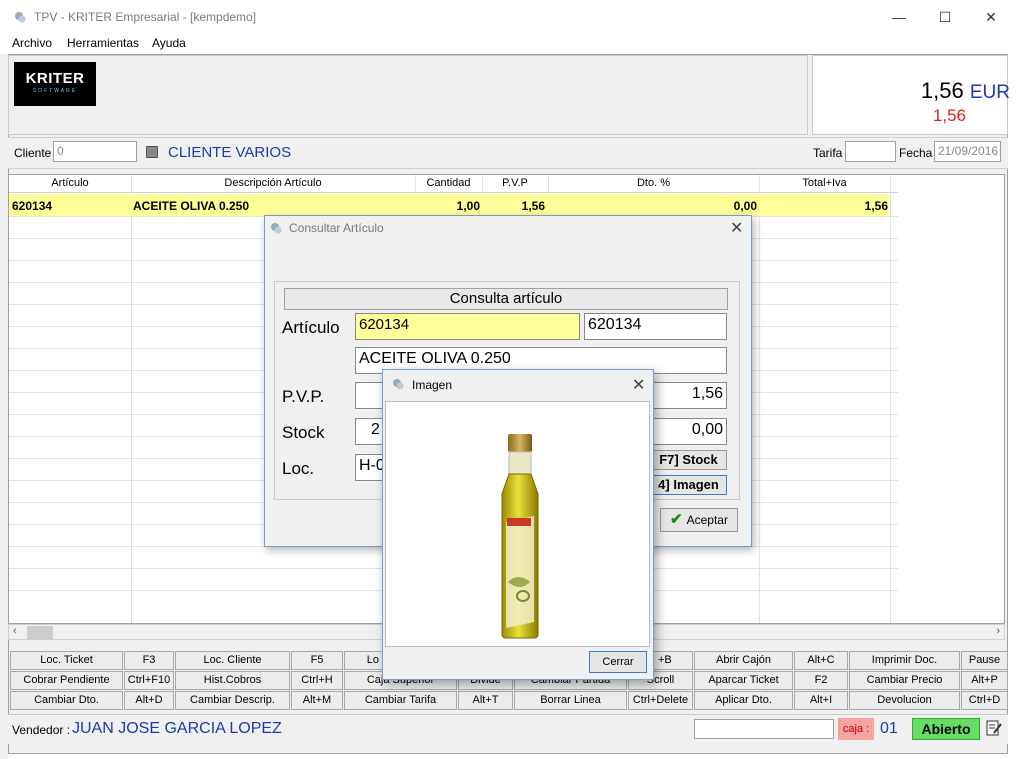  What do you see at coordinates (66, 700) in the screenshot?
I see `cambiar-dto-button: Cambiar Dto.` at bounding box center [66, 700].